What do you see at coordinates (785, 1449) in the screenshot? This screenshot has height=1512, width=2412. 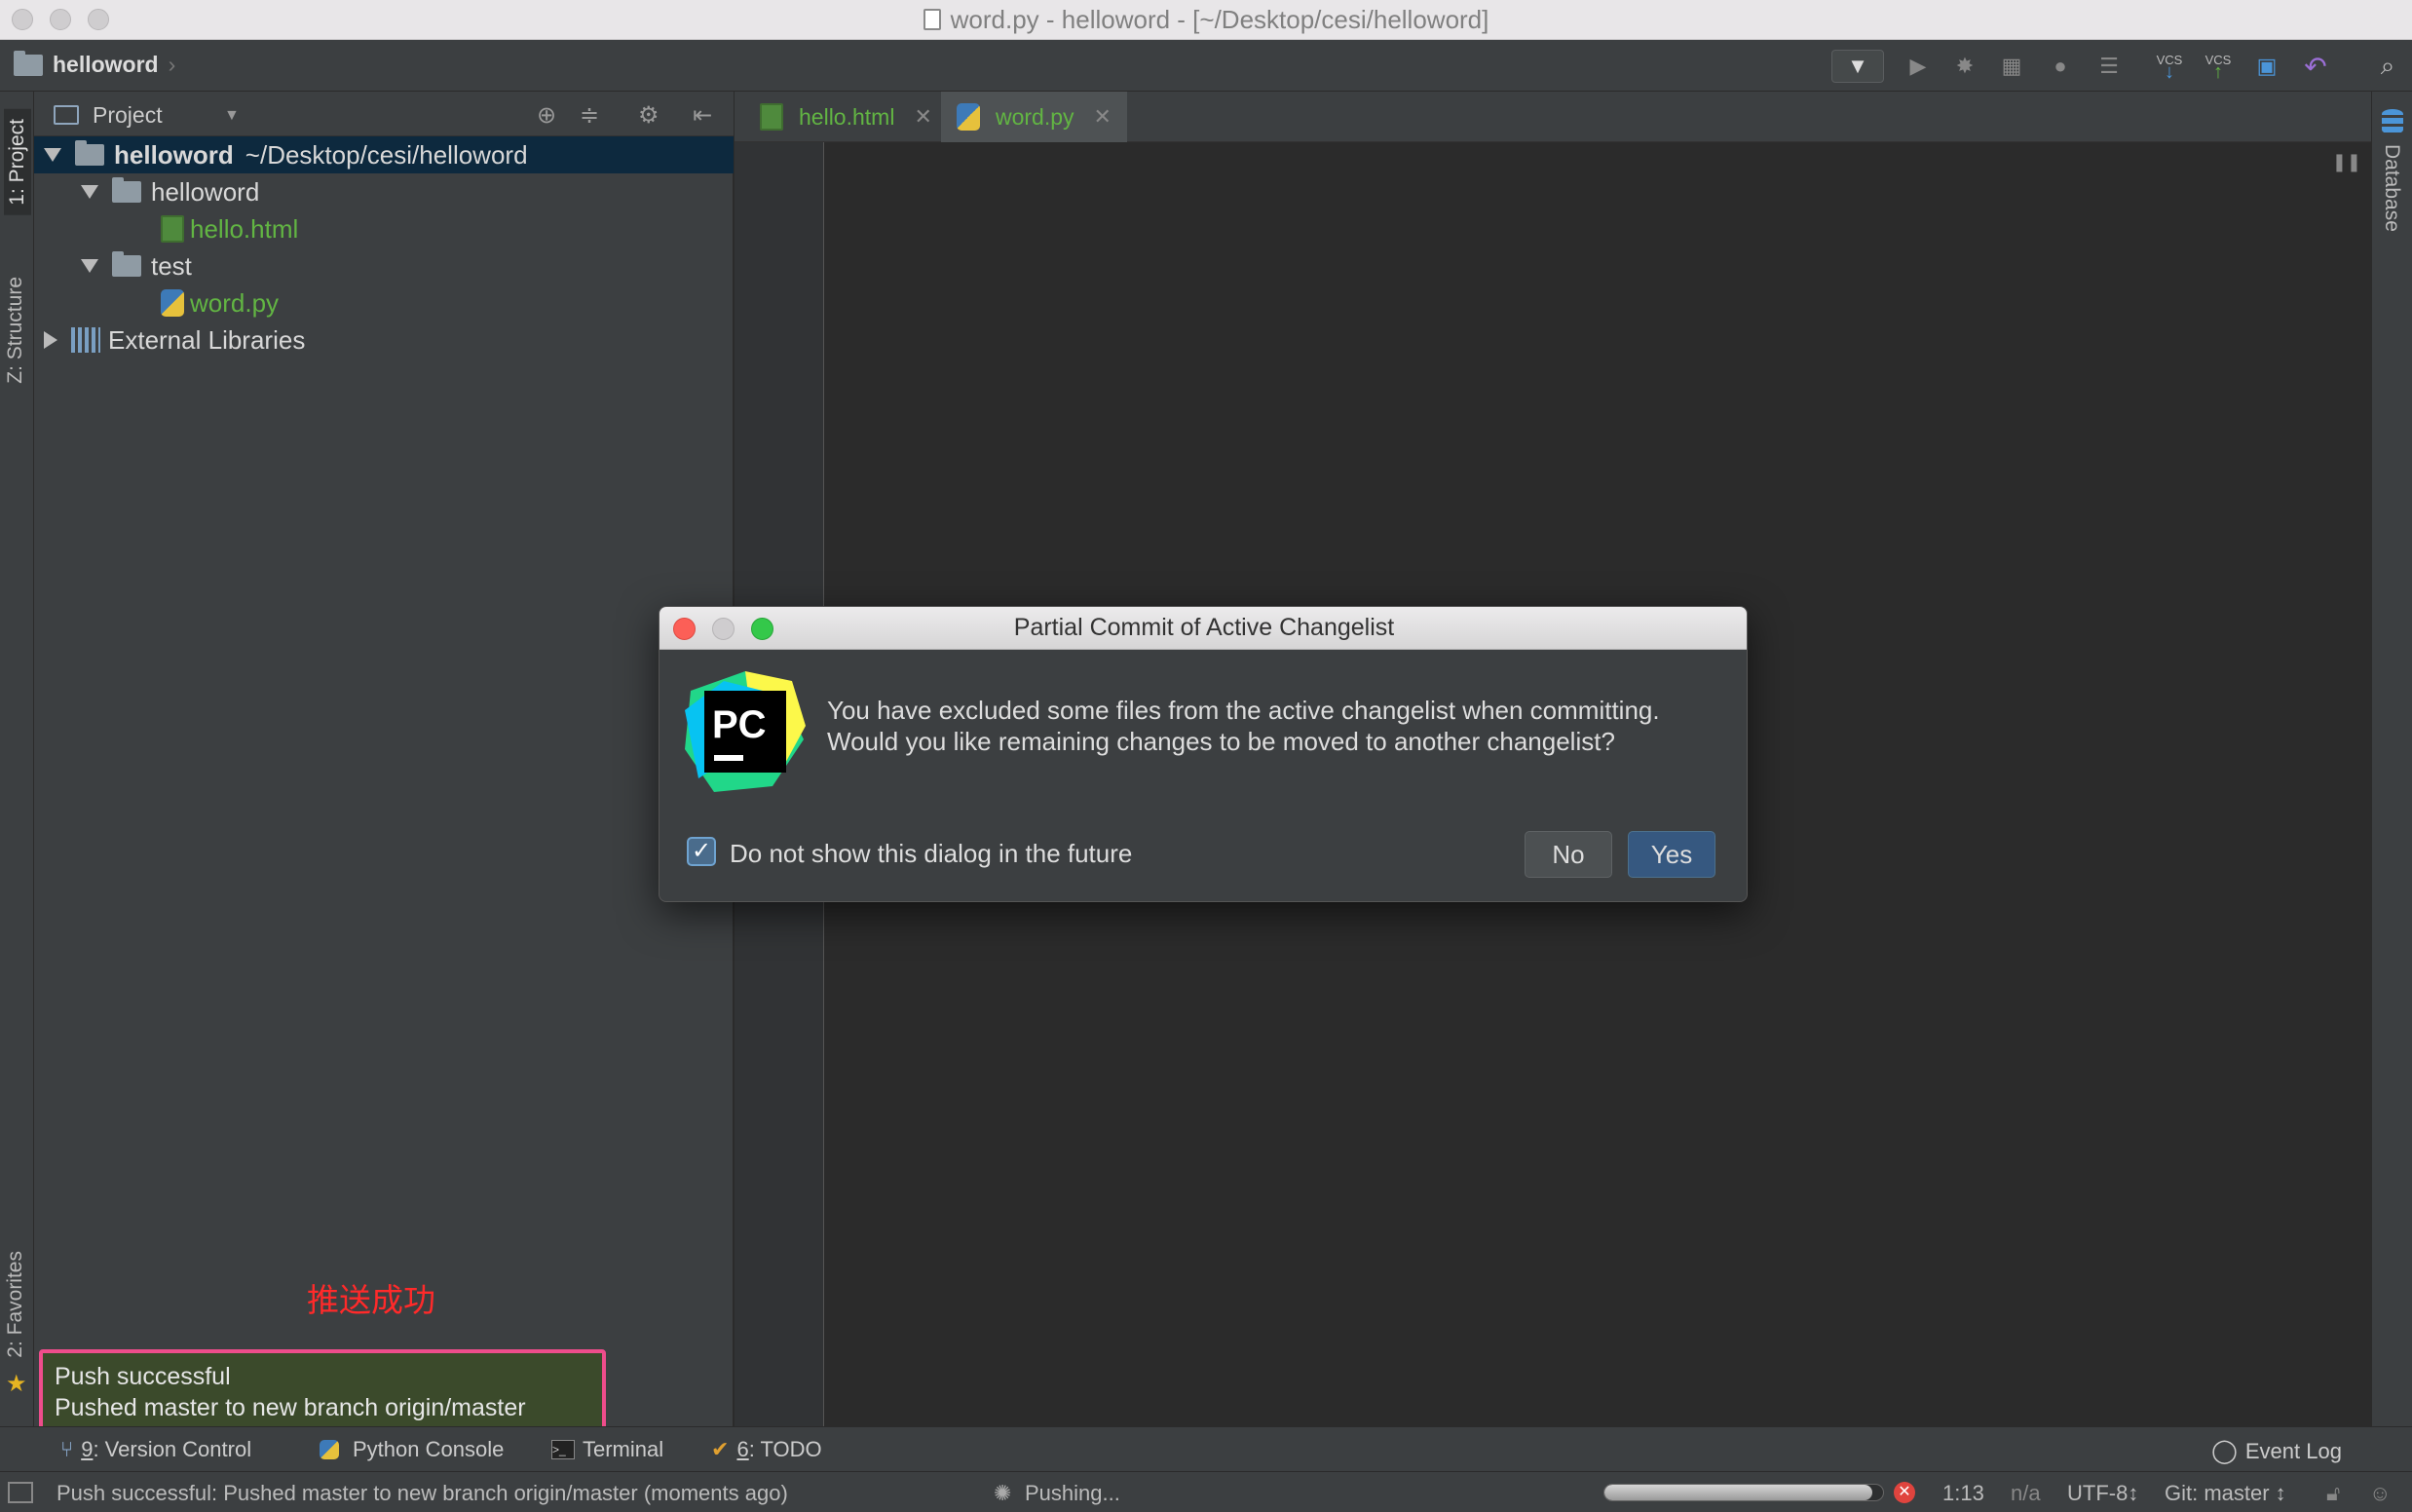 I see `todo-label: : TODO` at bounding box center [785, 1449].